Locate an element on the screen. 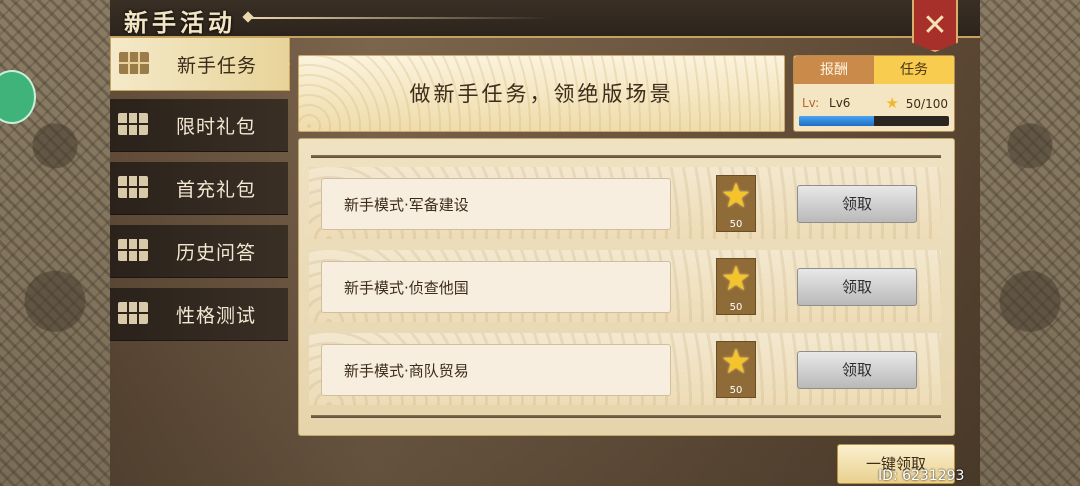  tab-task: 任务 is located at coordinates (914, 70).